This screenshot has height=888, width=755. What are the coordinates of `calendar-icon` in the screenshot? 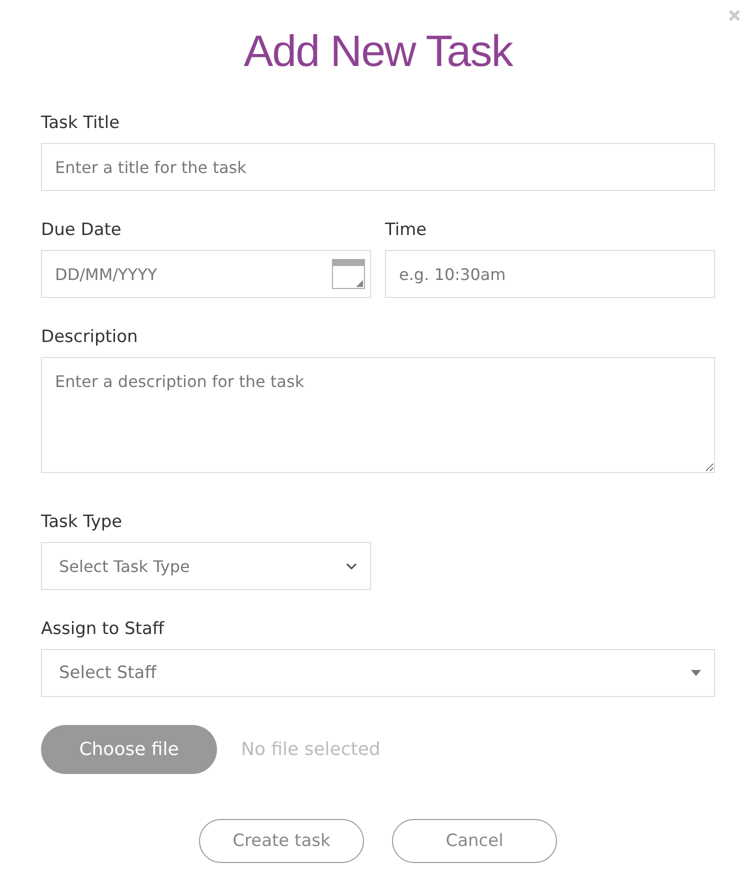 It's located at (348, 274).